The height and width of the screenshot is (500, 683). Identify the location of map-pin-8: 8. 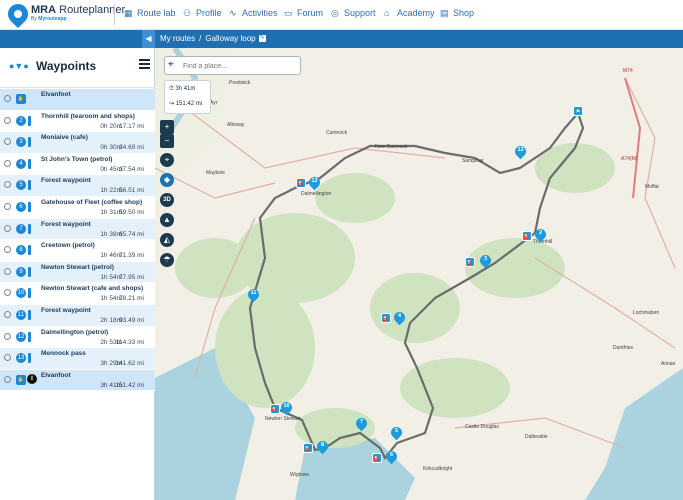
(322, 446).